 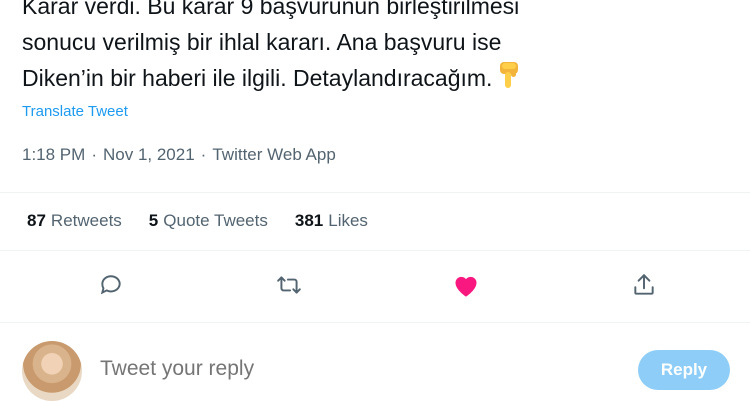 I want to click on avatar, so click(x=52, y=371).